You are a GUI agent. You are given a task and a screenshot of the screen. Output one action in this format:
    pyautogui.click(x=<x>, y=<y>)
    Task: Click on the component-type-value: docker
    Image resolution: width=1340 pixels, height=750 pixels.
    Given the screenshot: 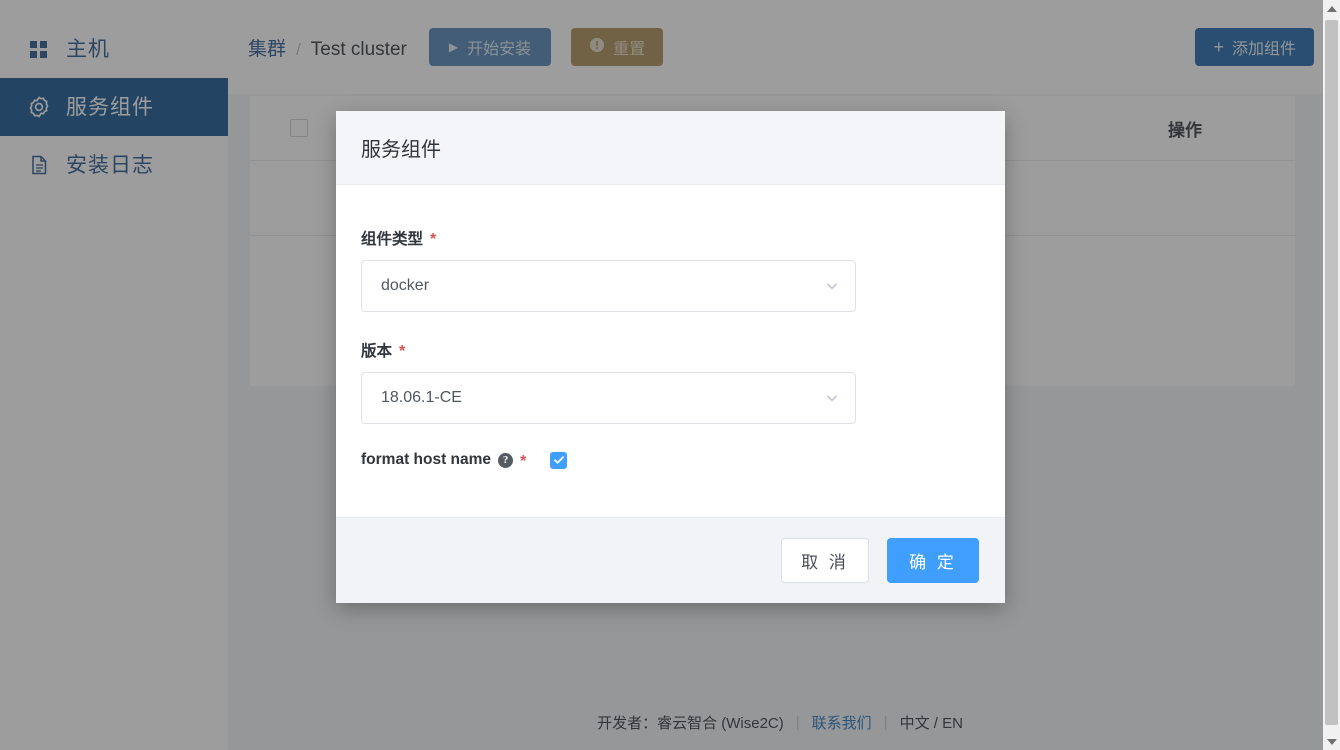 What is the action you would take?
    pyautogui.click(x=405, y=285)
    